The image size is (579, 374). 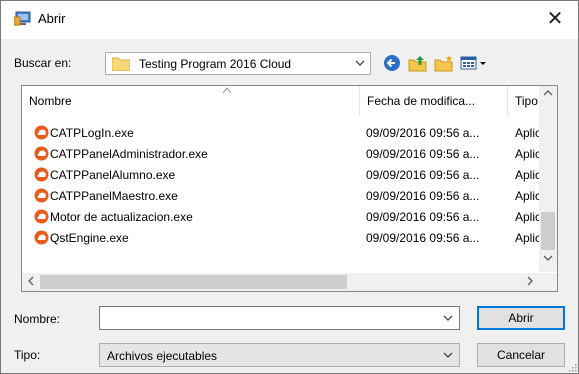 What do you see at coordinates (444, 63) in the screenshot?
I see `new-folder-icon` at bounding box center [444, 63].